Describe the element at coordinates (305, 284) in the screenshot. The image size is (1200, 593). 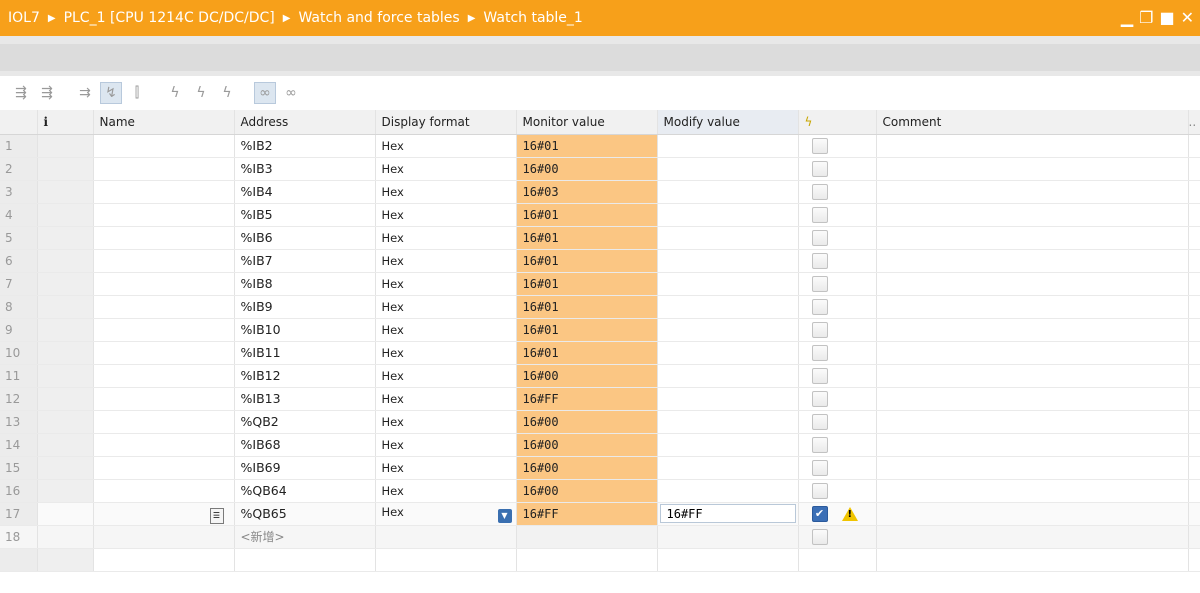
I see `address-cell: %IB8` at that location.